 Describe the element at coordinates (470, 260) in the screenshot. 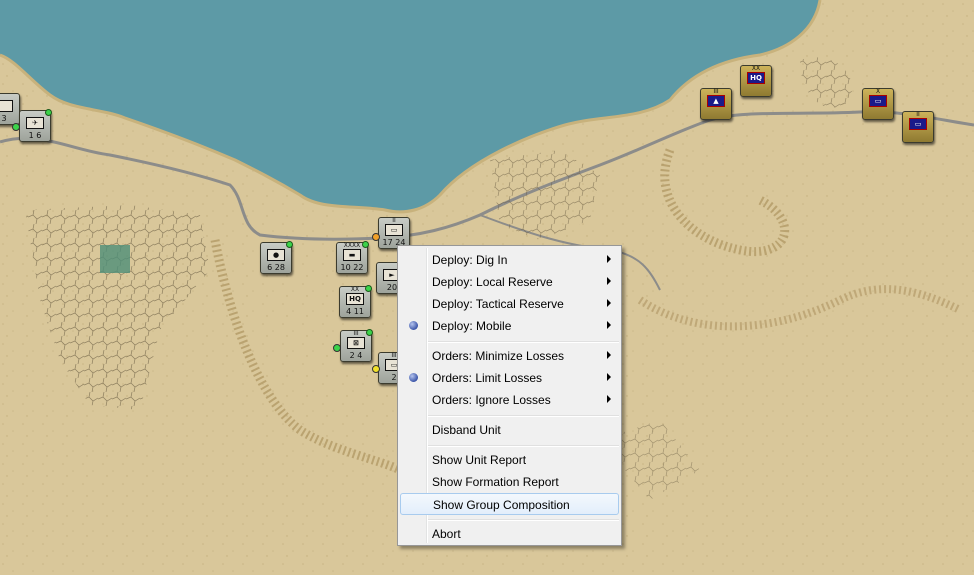

I see `menu-item-label: Deploy: Dig In` at that location.